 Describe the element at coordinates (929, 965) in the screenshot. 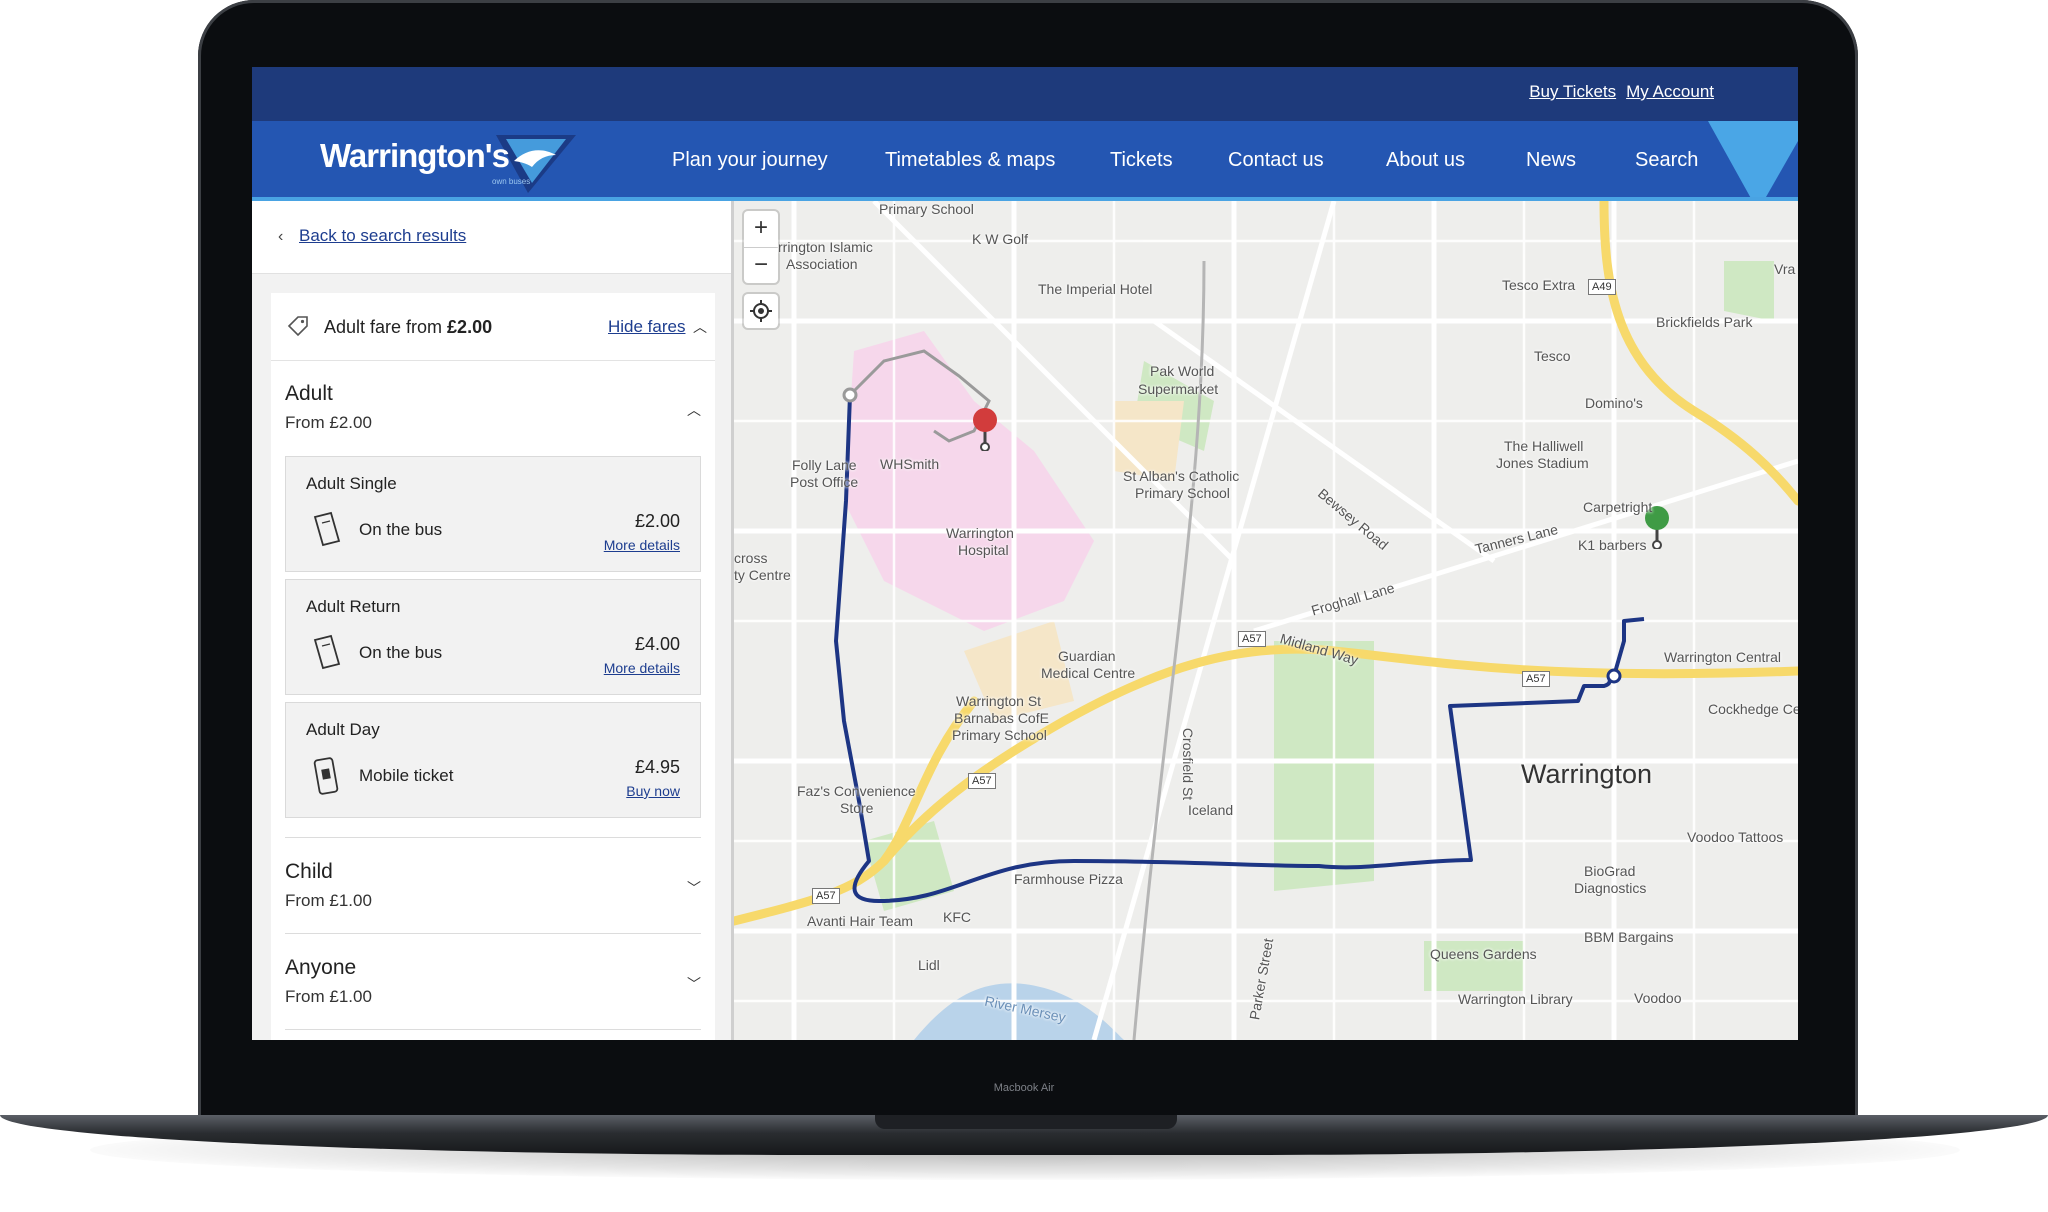

I see `map-label: Lidl` at that location.